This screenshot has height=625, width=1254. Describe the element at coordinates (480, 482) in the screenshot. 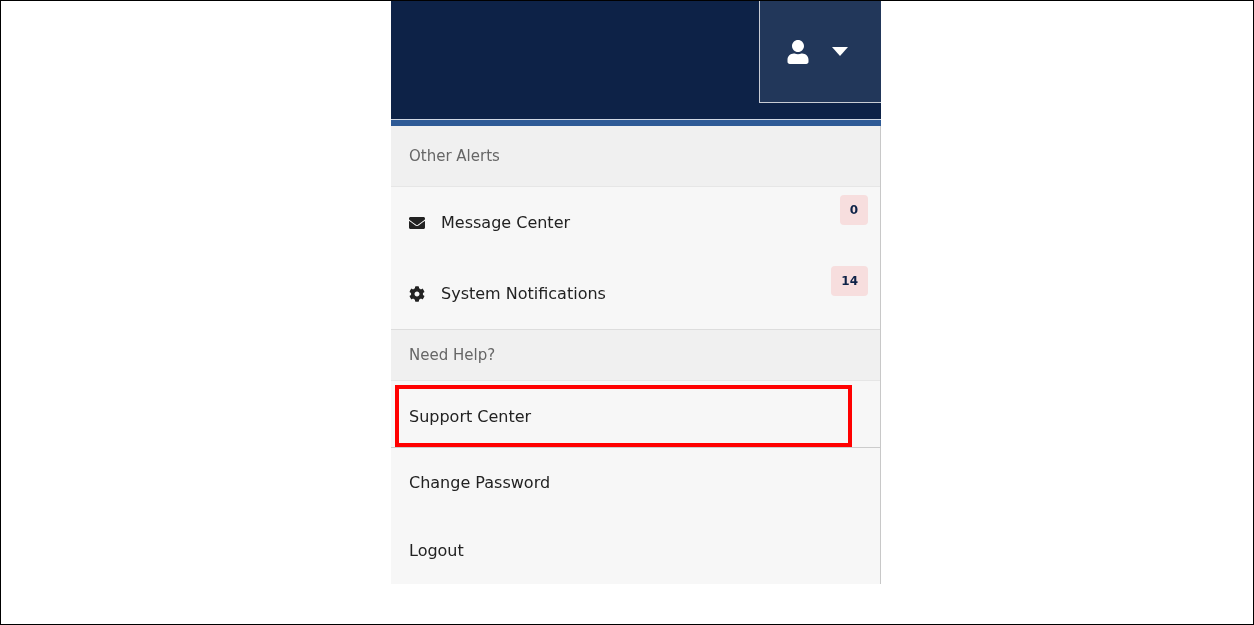

I see `menu-item-label: Change Password` at that location.